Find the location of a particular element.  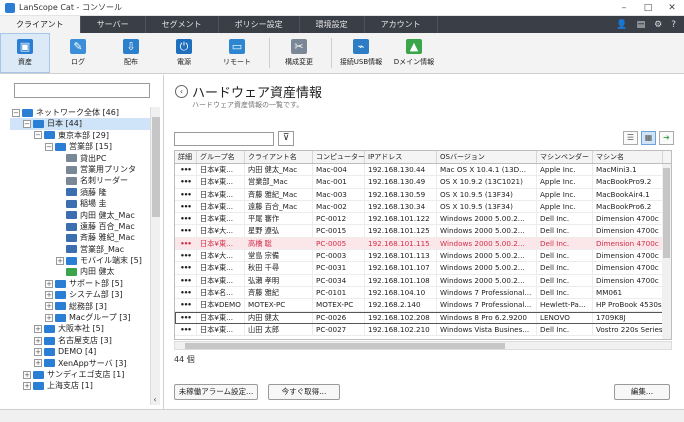

detail-view-button: ▦ is located at coordinates (648, 138).